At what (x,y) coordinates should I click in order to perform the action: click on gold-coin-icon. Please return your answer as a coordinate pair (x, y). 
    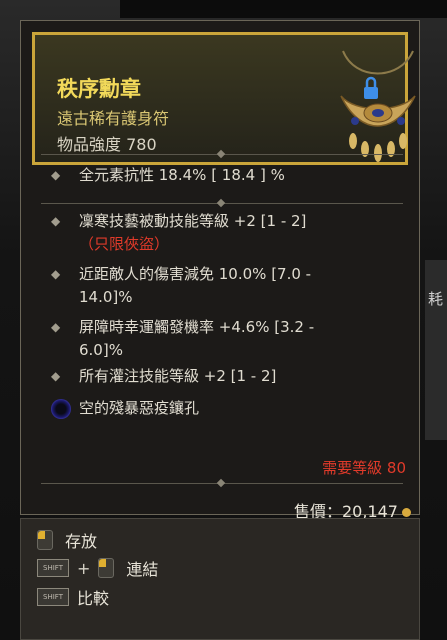
    Looking at the image, I should click on (406, 512).